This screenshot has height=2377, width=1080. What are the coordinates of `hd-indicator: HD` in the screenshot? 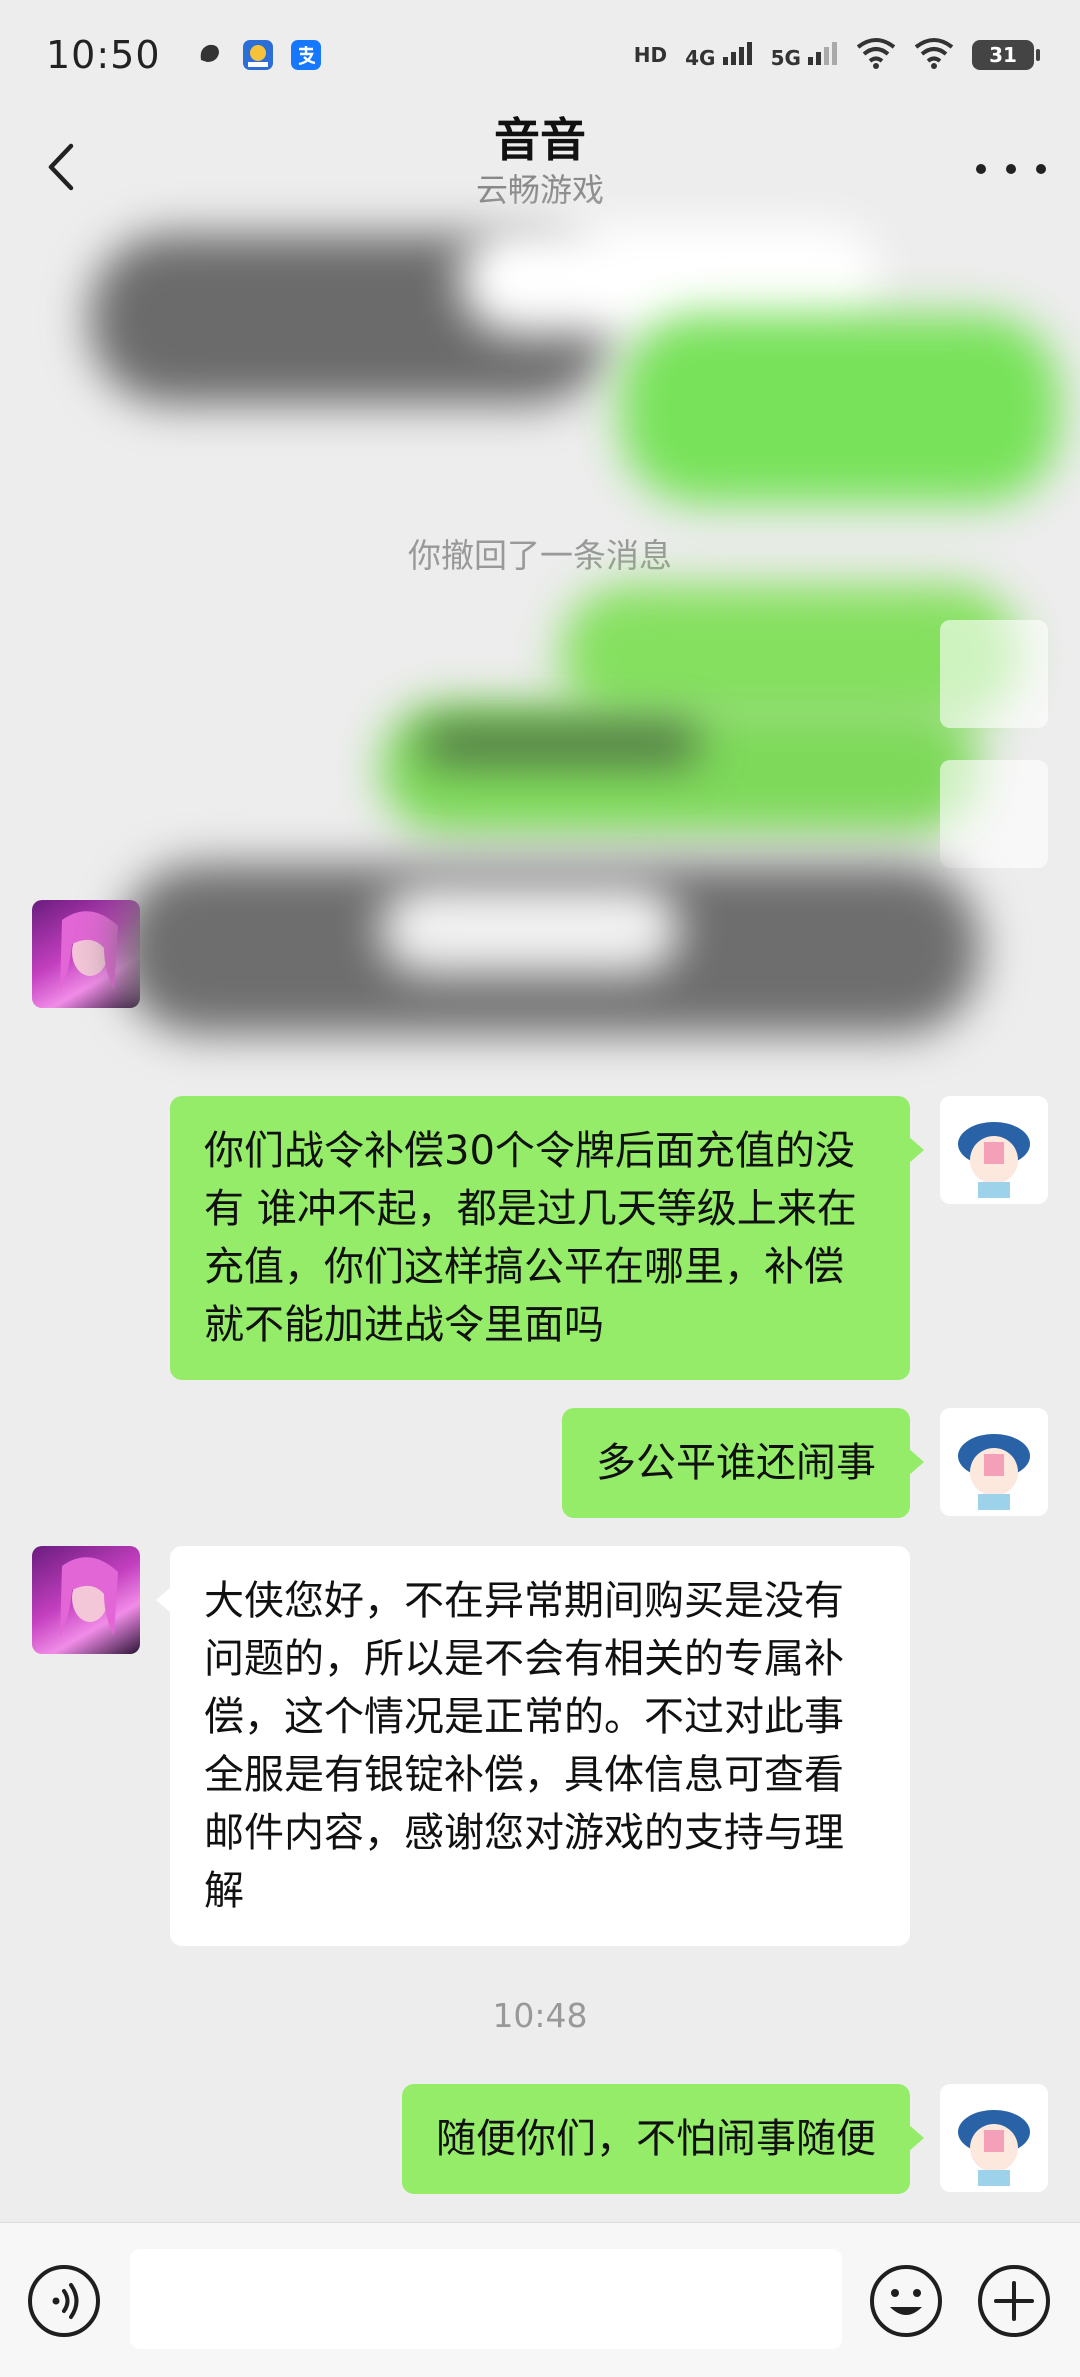 It's located at (650, 55).